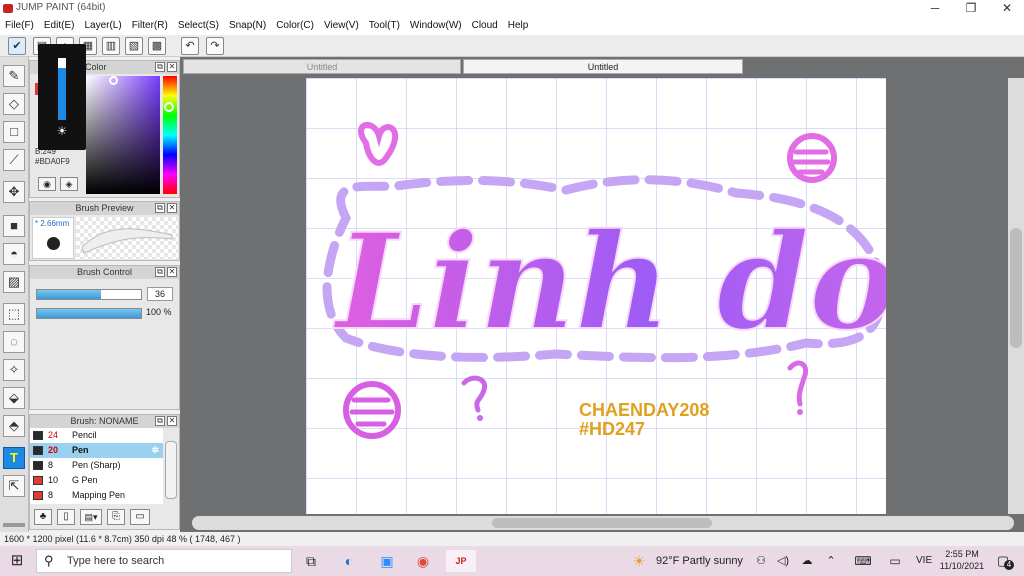 This screenshot has width=1024, height=576. What do you see at coordinates (518, 26) in the screenshot?
I see `menu-help: Help` at bounding box center [518, 26].